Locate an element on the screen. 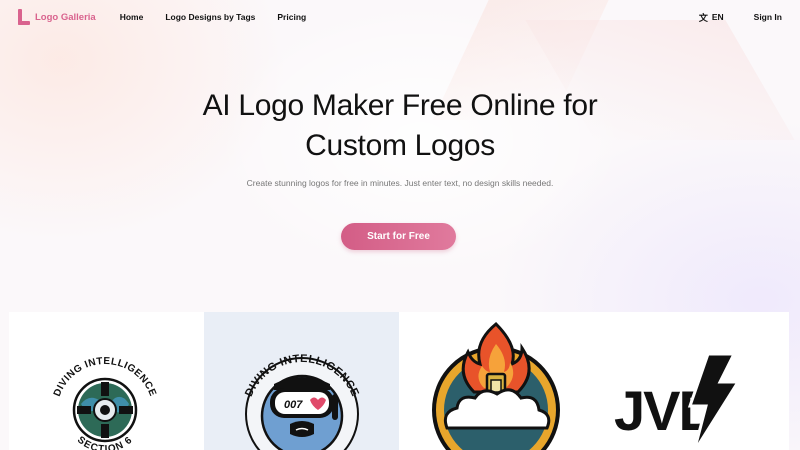 This screenshot has height=450, width=800. language-selector: 文 EN is located at coordinates (711, 17).